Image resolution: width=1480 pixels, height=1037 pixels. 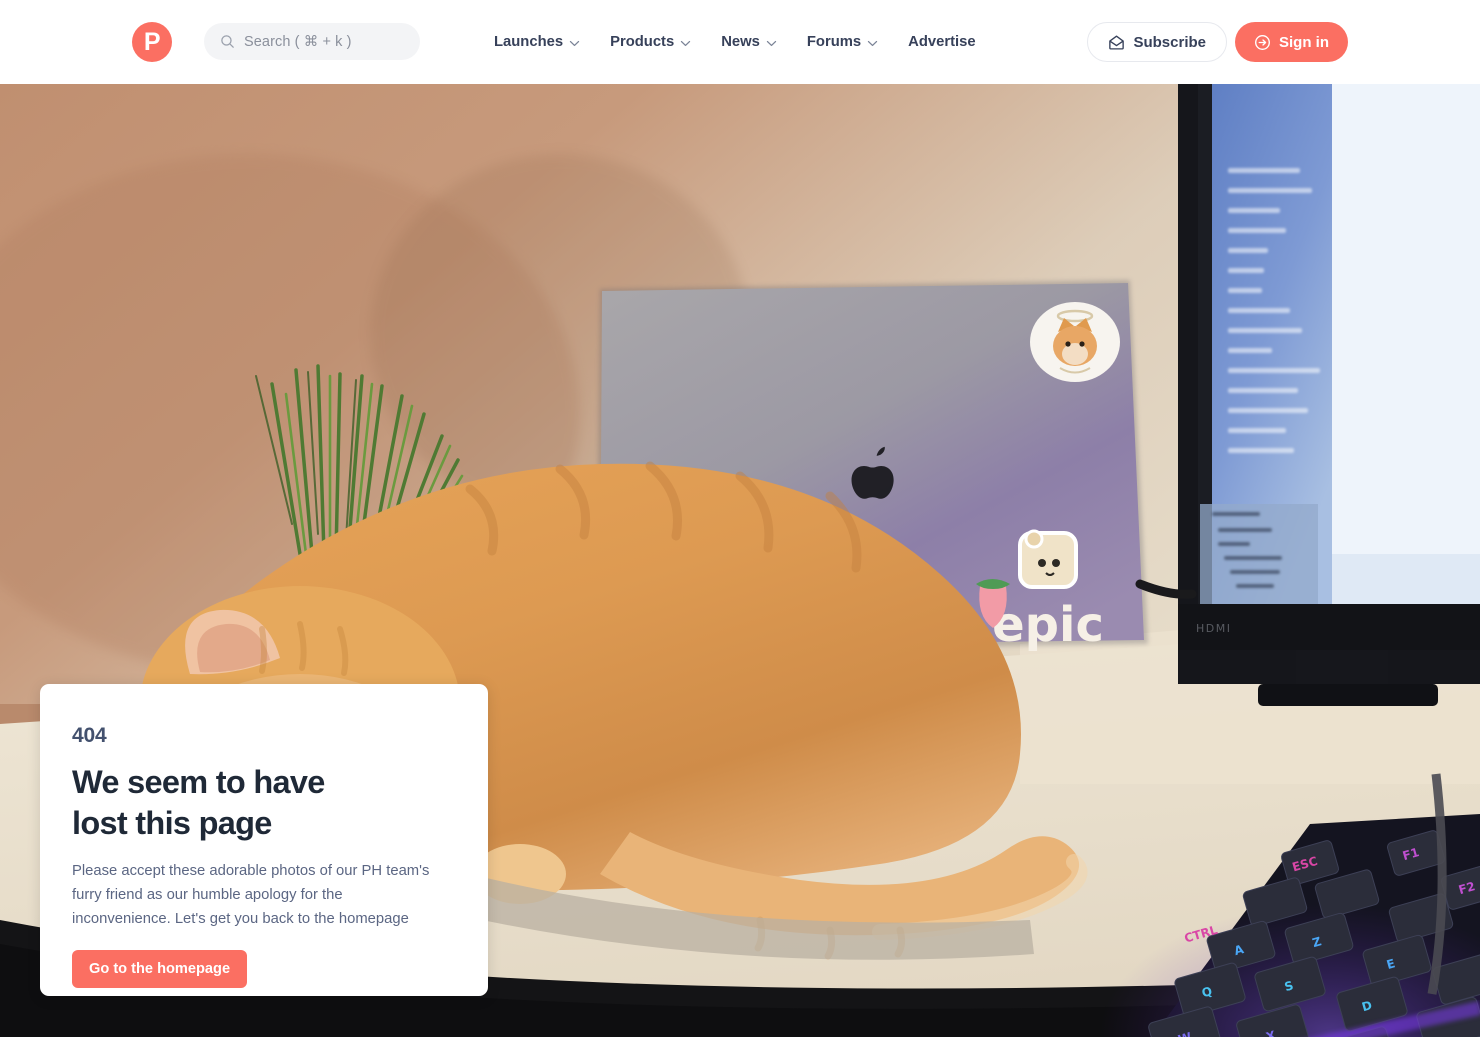 I want to click on nav-item-launches: Launches, so click(x=537, y=42).